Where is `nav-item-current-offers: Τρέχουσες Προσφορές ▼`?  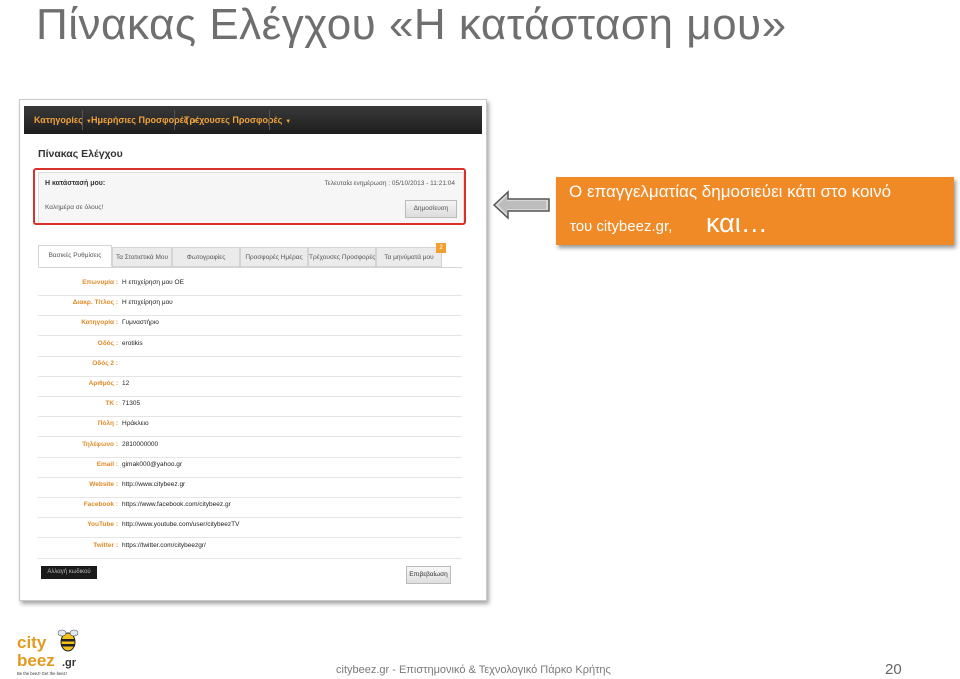
nav-item-current-offers: Τρέχουσες Προσφορές ▼ is located at coordinates (237, 120).